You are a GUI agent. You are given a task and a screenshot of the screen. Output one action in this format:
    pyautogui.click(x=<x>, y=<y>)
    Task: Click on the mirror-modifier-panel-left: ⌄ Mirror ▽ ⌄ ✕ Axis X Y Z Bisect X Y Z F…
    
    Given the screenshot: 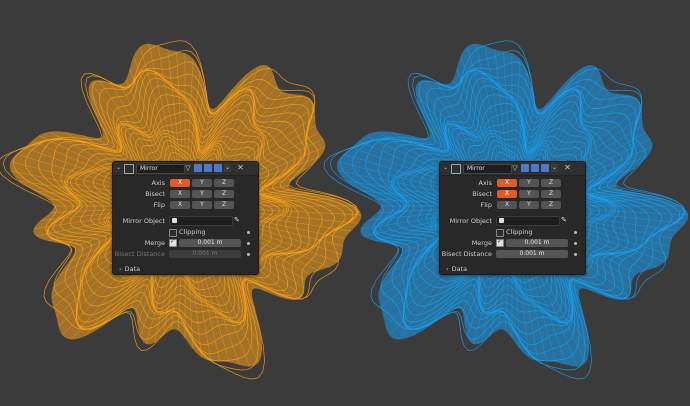 What is the action you would take?
    pyautogui.click(x=185, y=218)
    